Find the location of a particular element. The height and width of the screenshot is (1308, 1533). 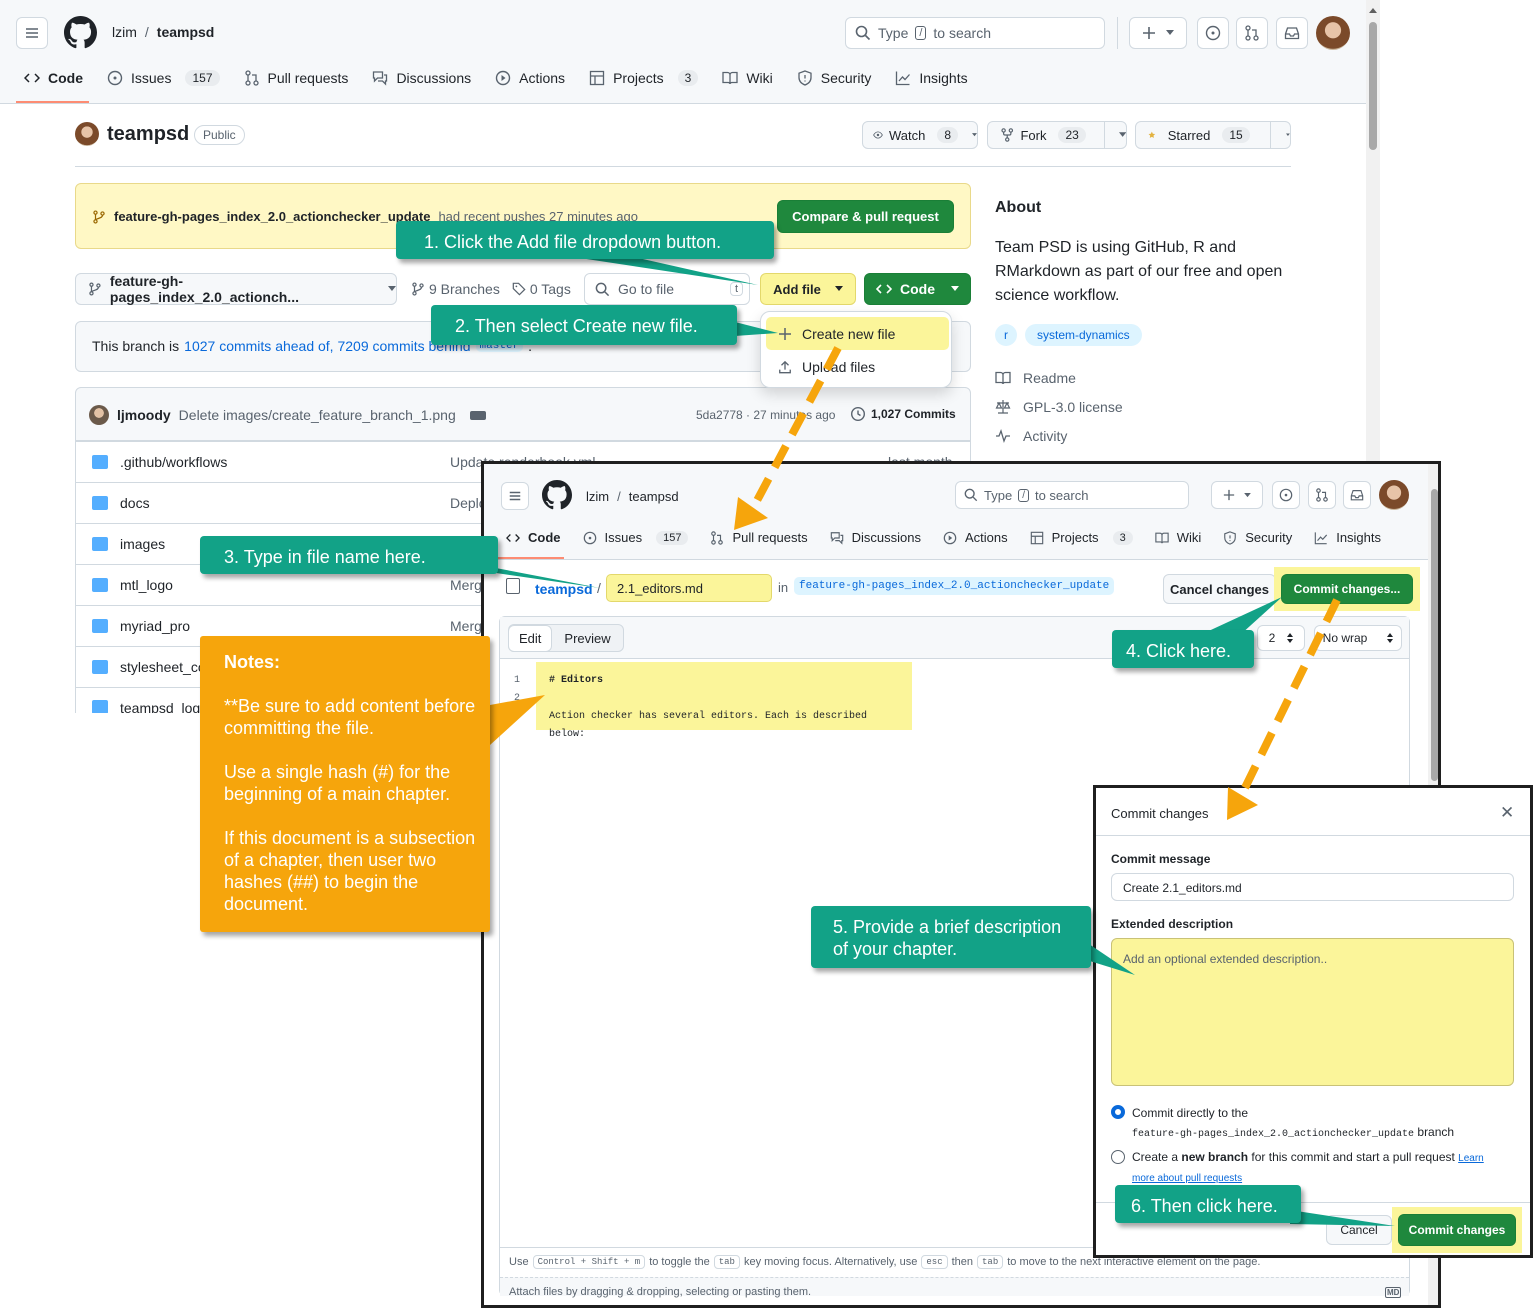

callout-step-3: 3. Type in file name here. is located at coordinates (349, 555).